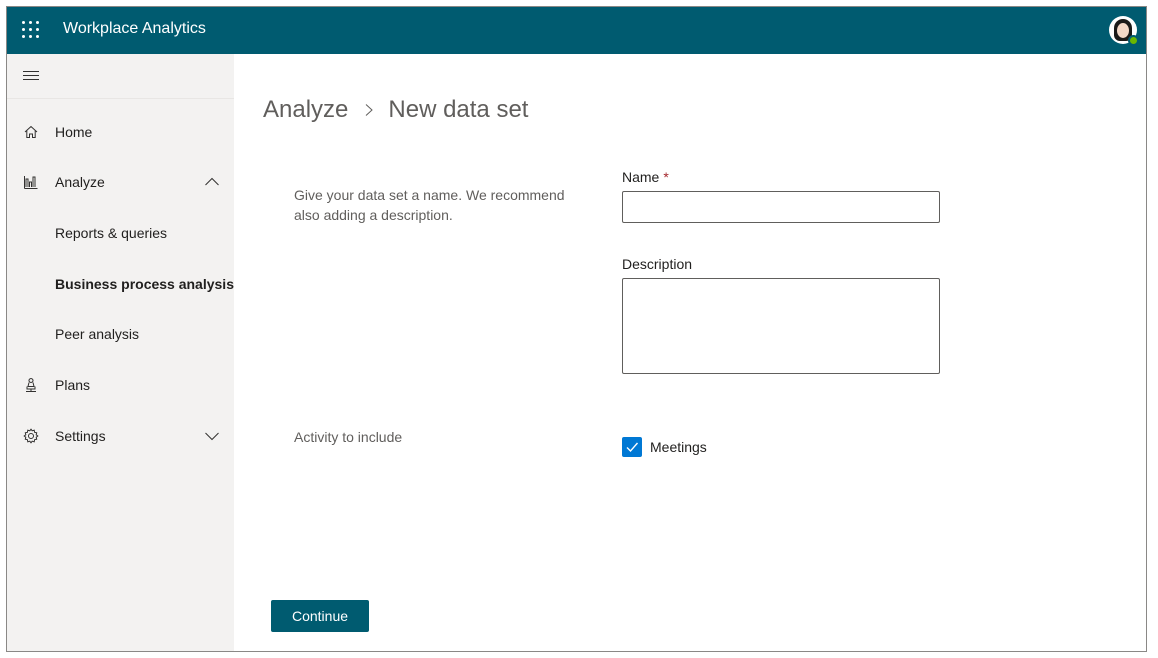  Describe the element at coordinates (120, 436) in the screenshot. I see `sidebar-item-settings: Settings` at that location.